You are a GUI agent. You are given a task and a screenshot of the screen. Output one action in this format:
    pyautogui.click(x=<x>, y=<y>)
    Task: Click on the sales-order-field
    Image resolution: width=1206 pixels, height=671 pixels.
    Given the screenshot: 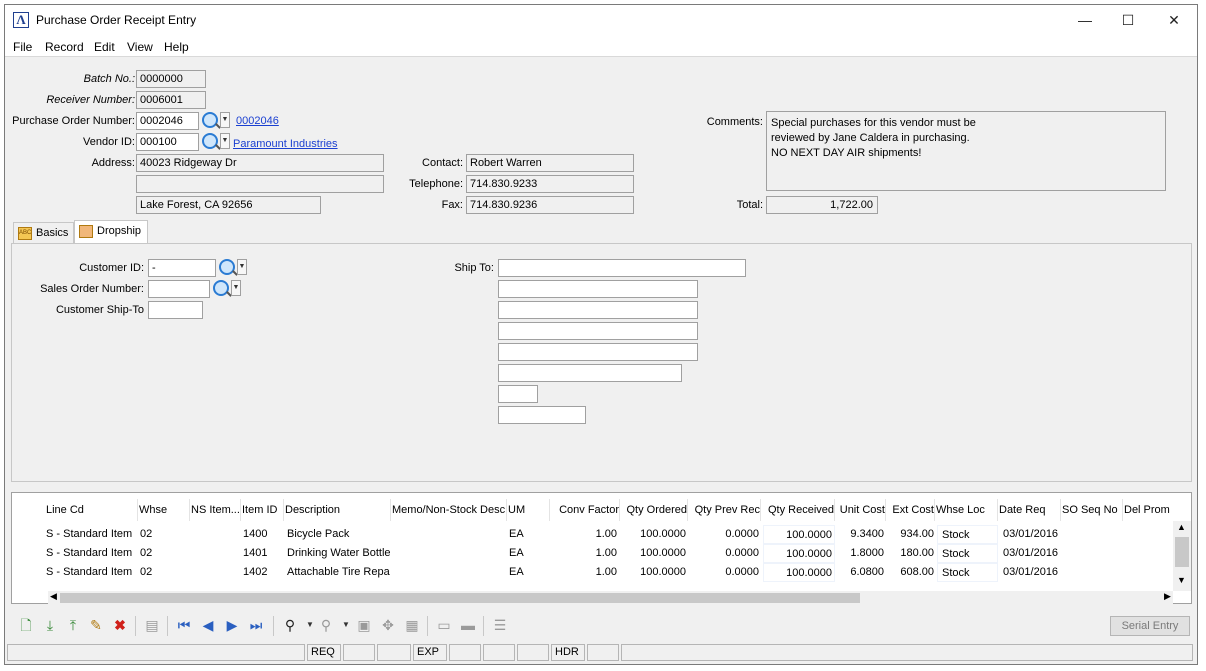 What is the action you would take?
    pyautogui.click(x=179, y=289)
    